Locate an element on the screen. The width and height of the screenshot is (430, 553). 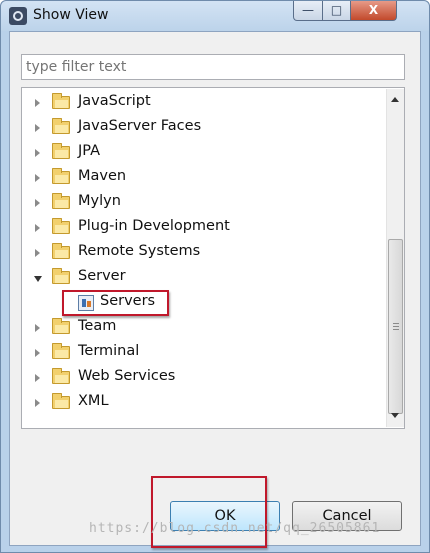
servers-annotation-box is located at coordinates (115, 303).